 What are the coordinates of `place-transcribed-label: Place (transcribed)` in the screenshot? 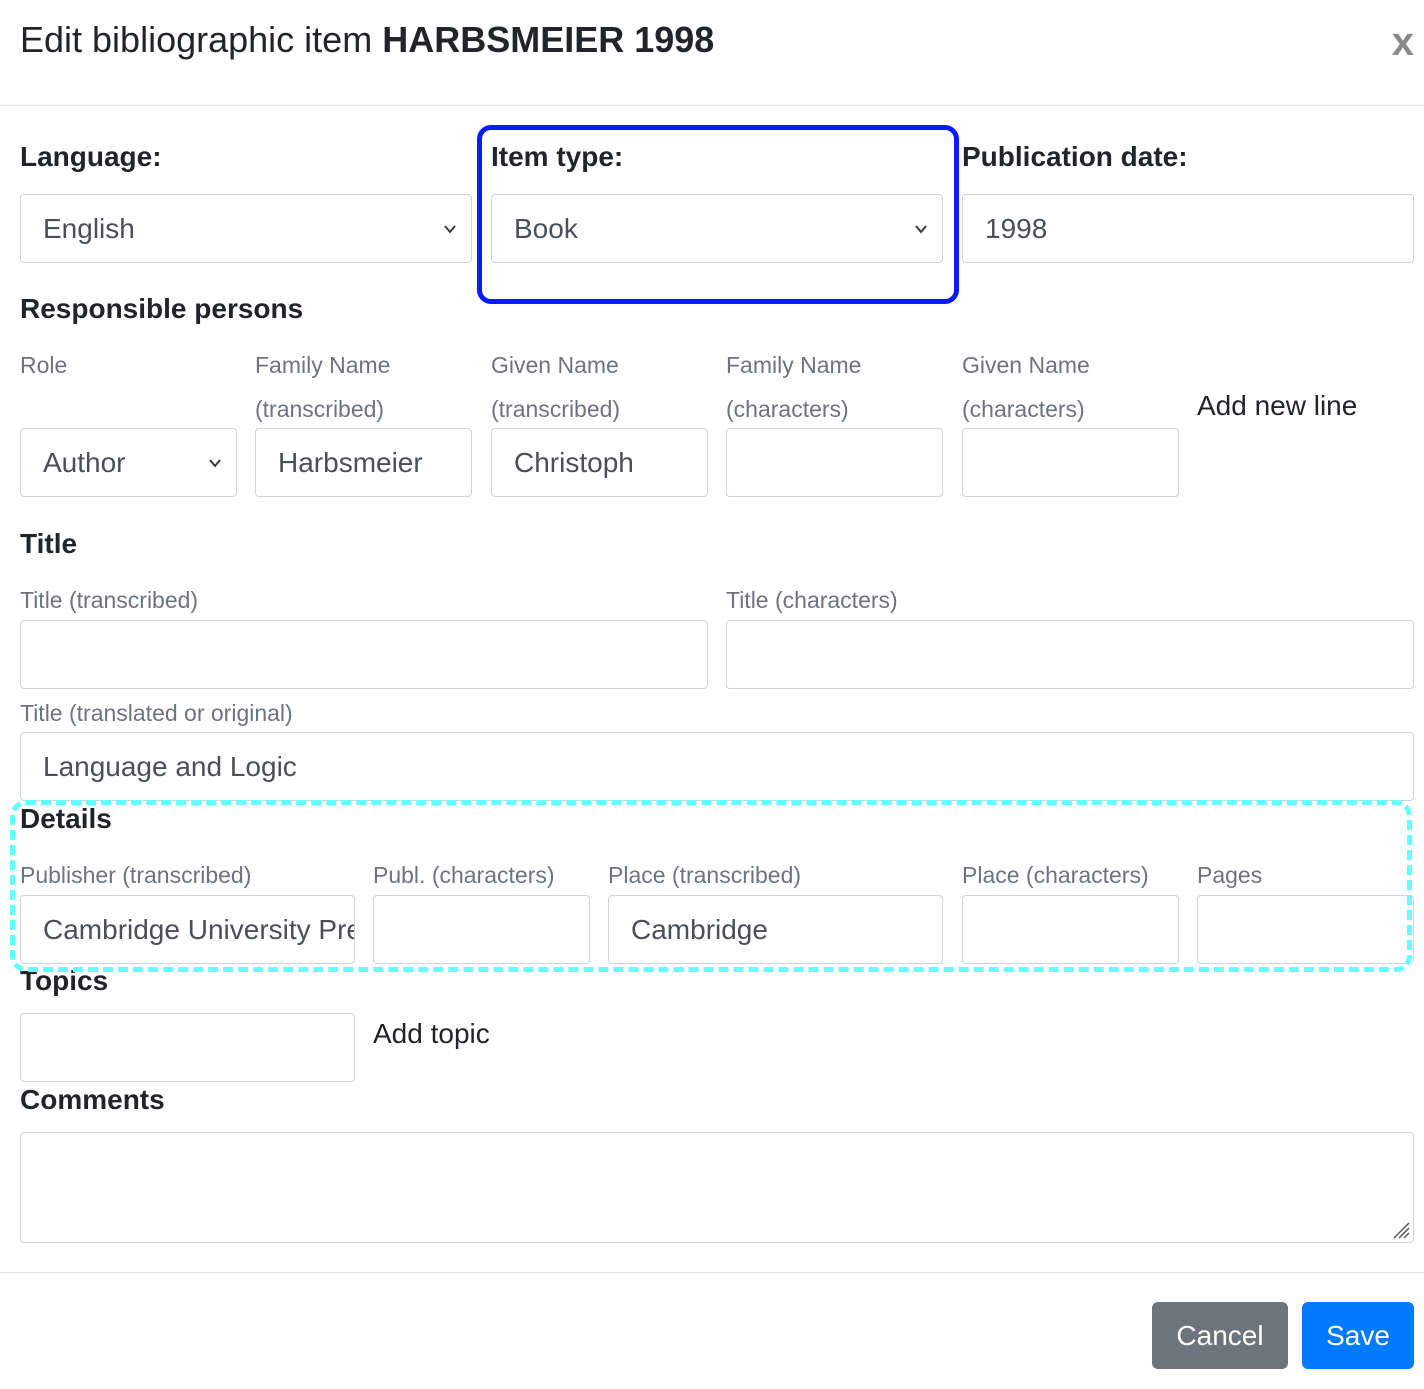 It's located at (705, 875).